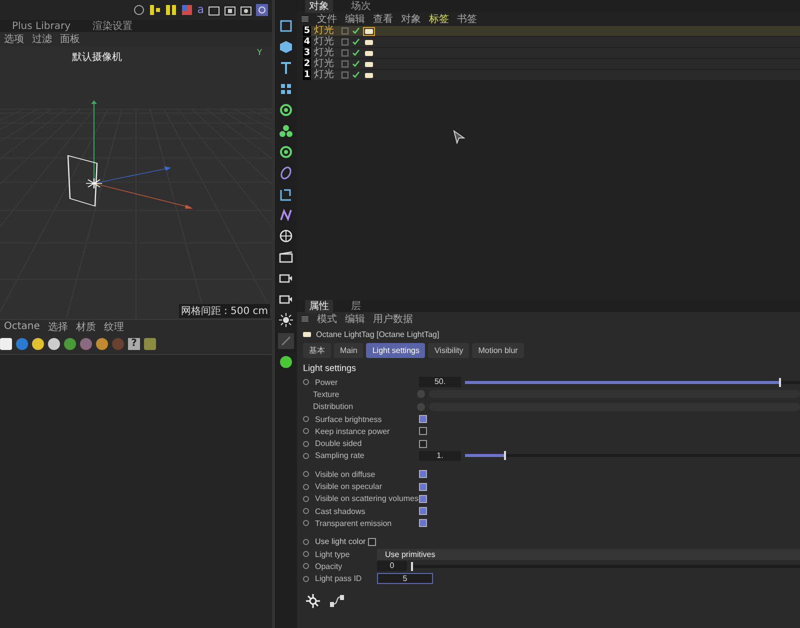 The height and width of the screenshot is (628, 800). Describe the element at coordinates (14, 39) in the screenshot. I see `menu-item: 选项` at that location.